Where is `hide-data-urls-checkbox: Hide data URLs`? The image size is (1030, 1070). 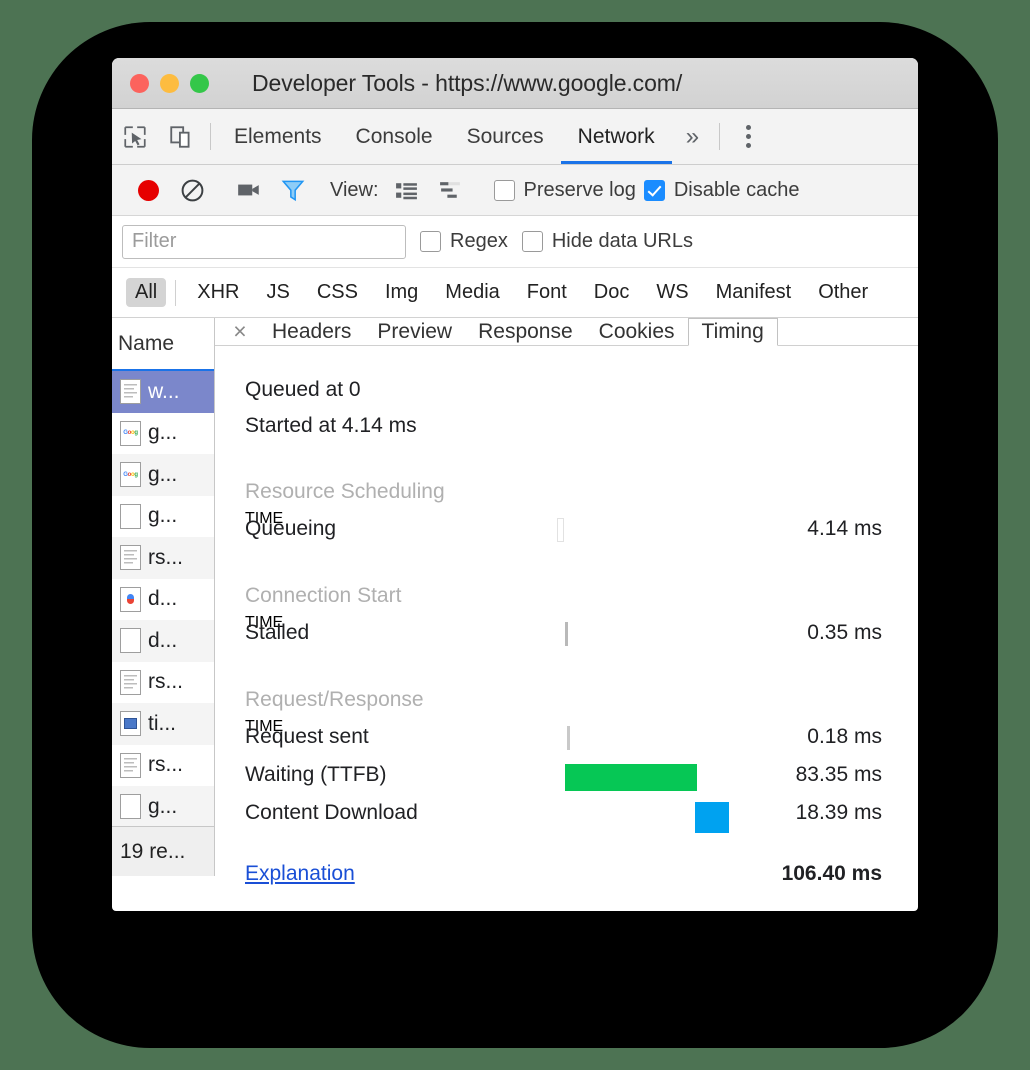 hide-data-urls-checkbox: Hide data URLs is located at coordinates (607, 241).